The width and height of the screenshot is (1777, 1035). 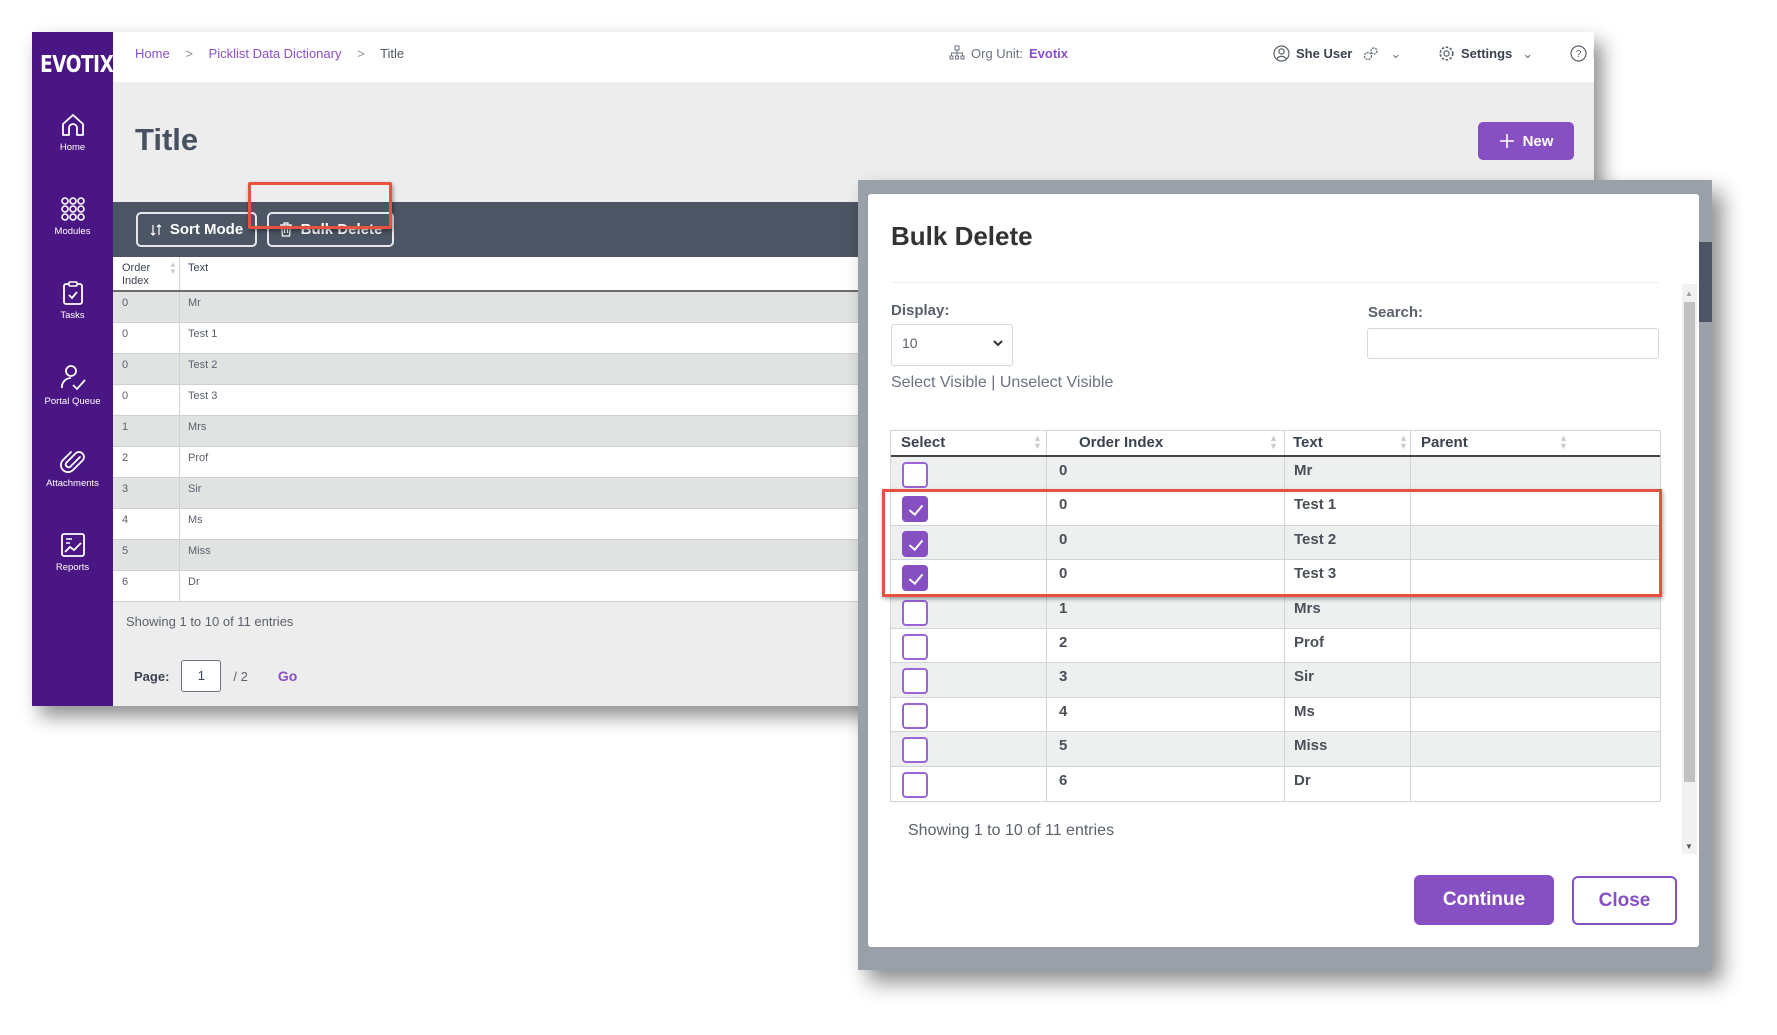 I want to click on new-button: New, so click(x=1526, y=141).